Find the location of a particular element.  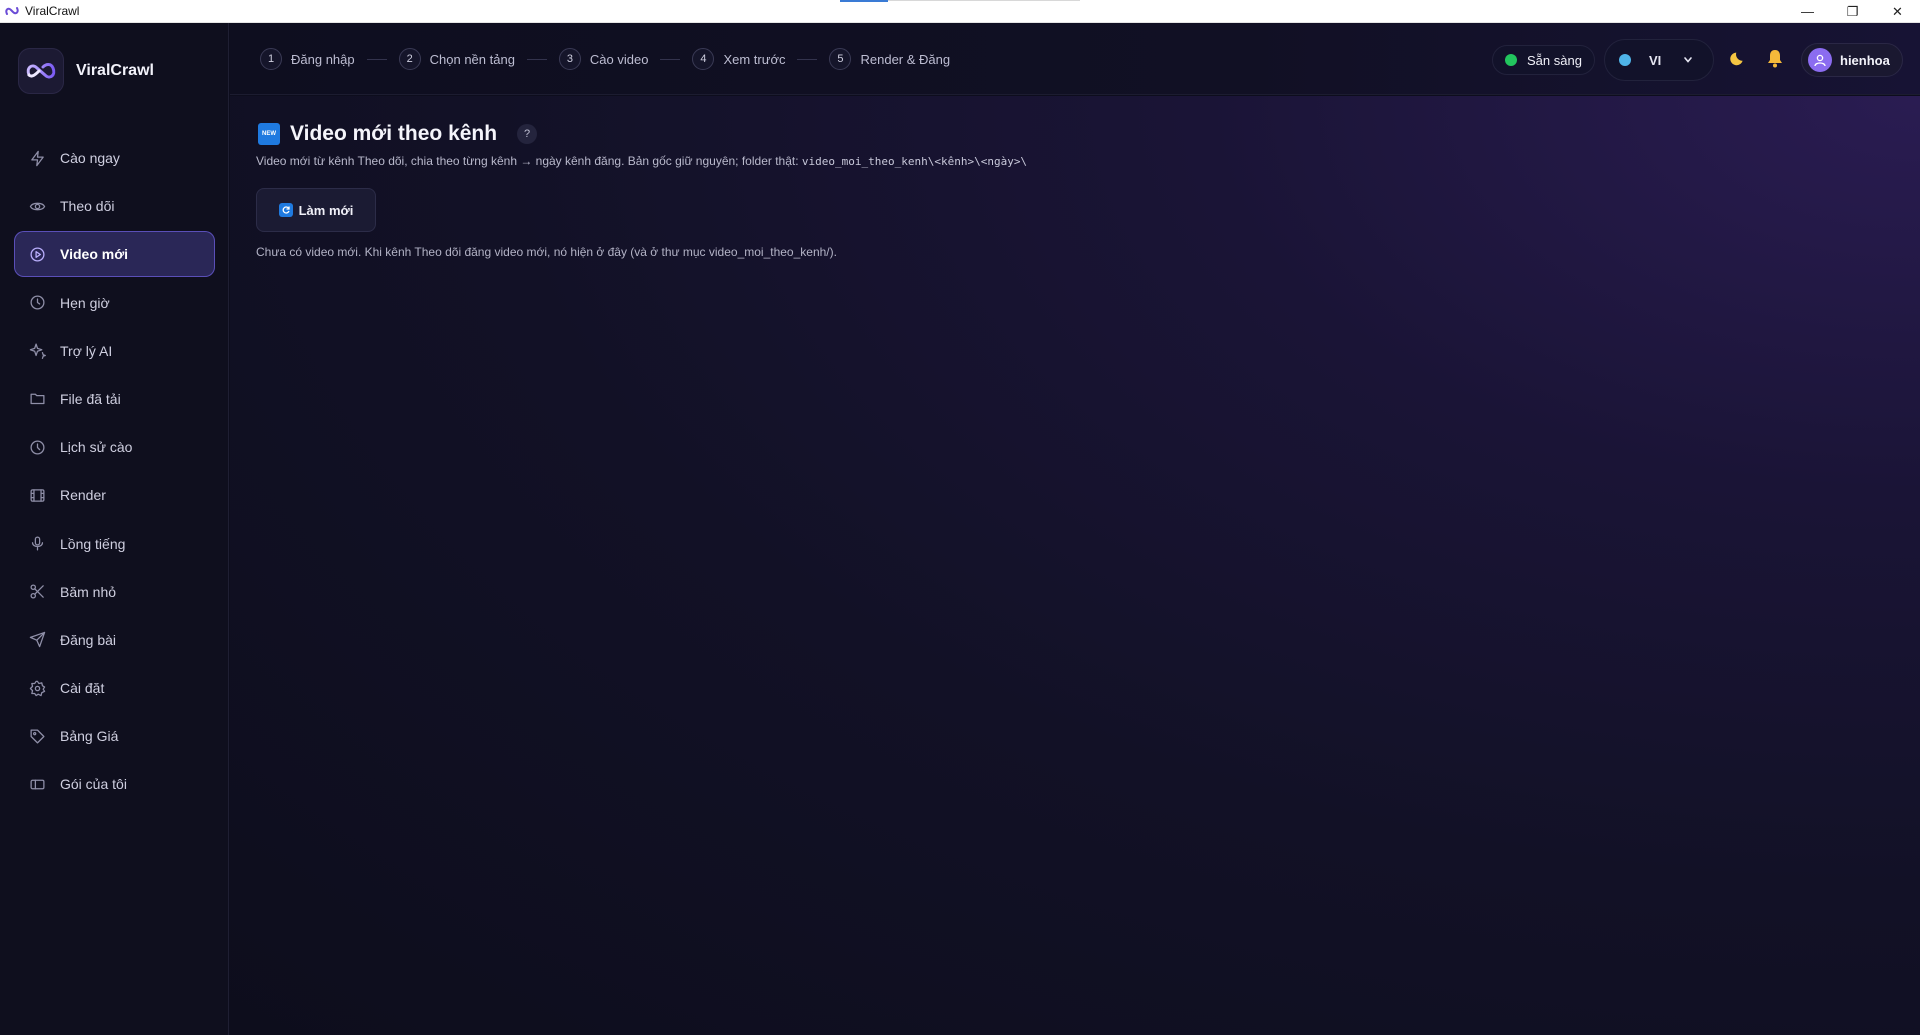

new-badge-icon: NEW is located at coordinates (269, 134).